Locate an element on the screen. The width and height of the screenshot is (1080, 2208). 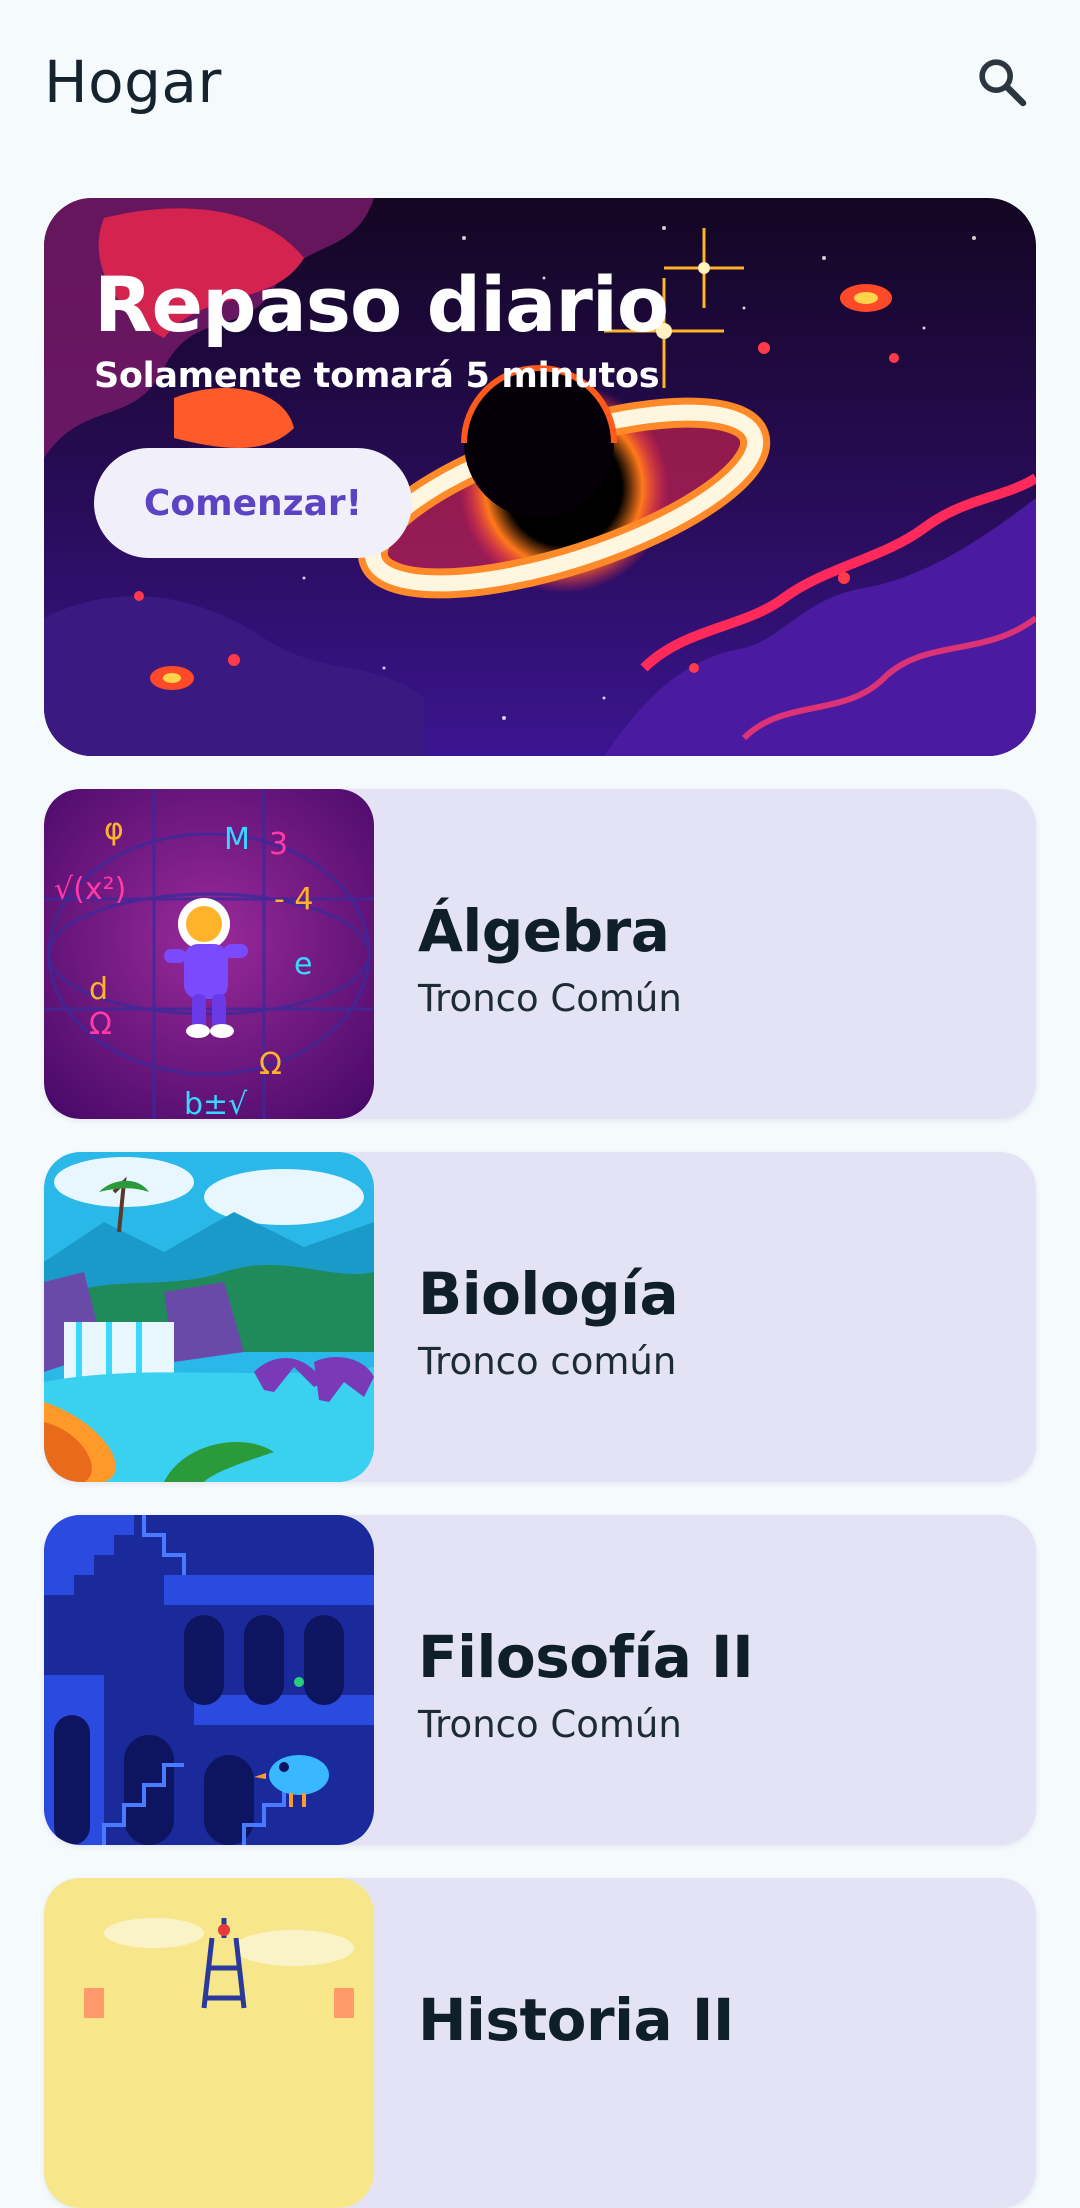
hero-title: Repaso diario is located at coordinates (381, 304).